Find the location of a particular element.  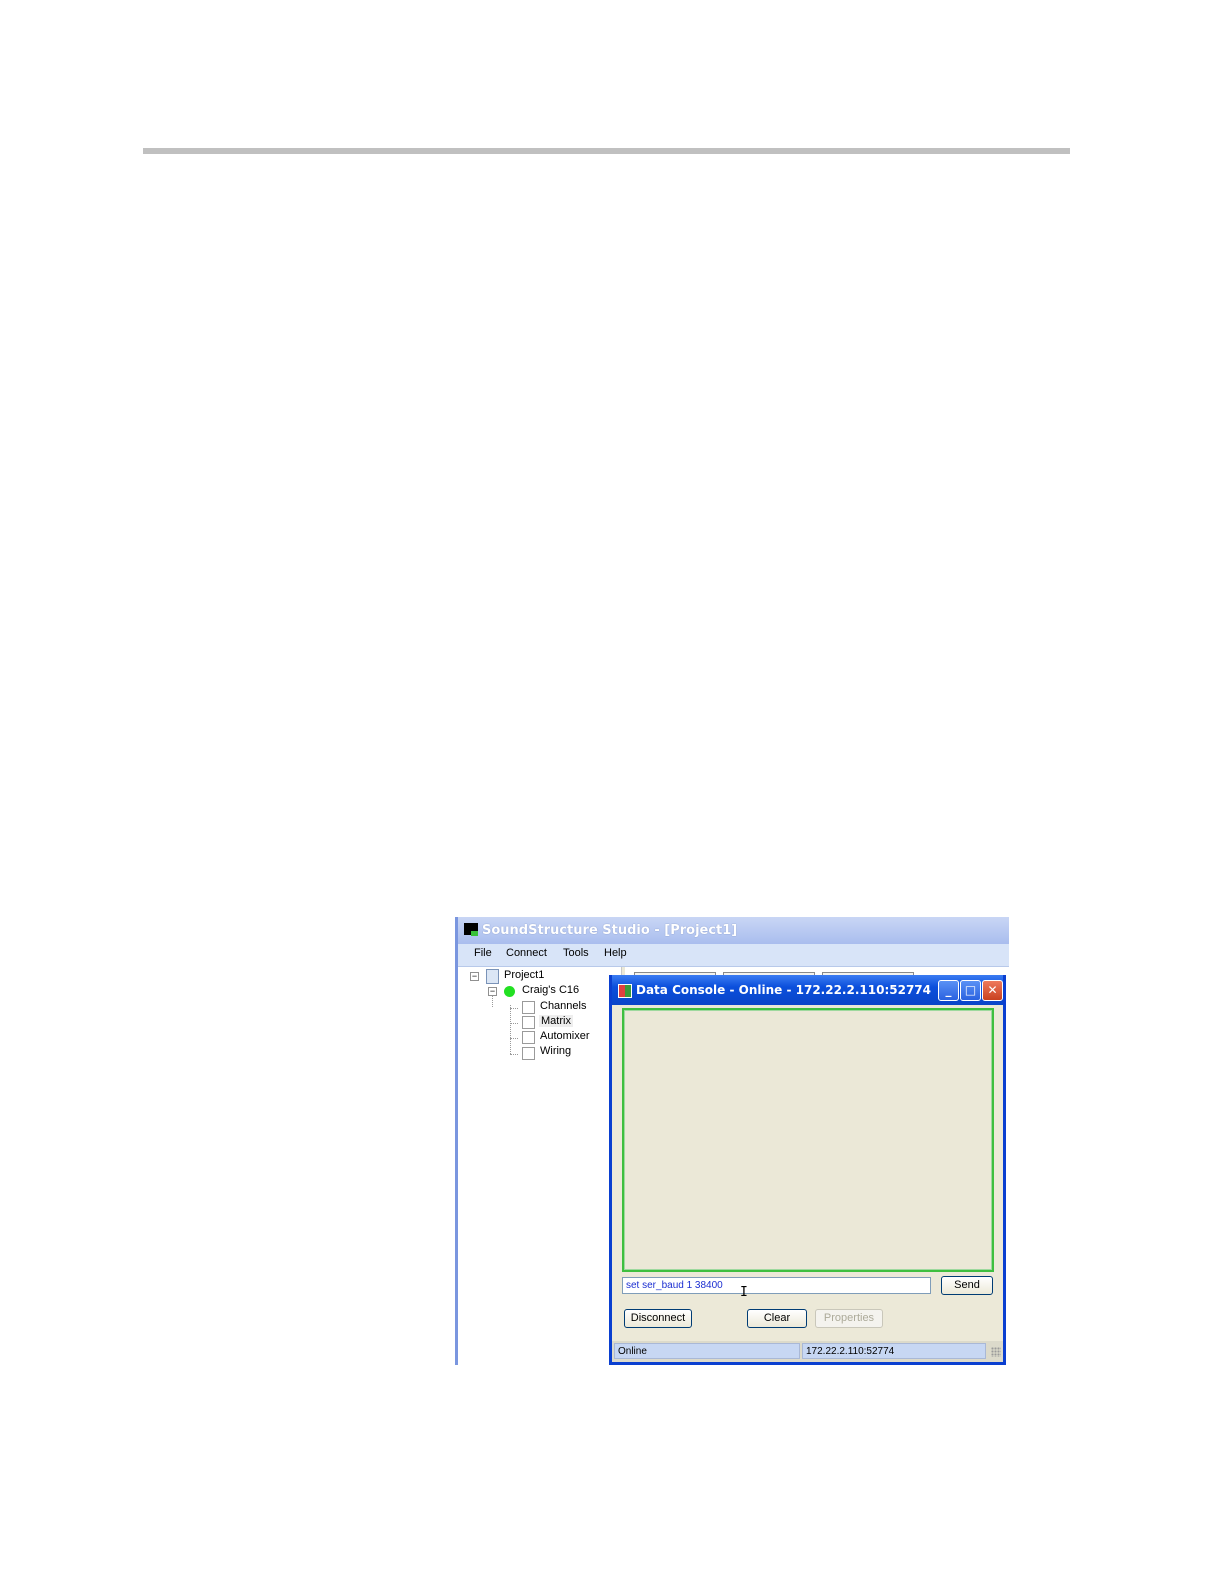

app-icon is located at coordinates (471, 929).